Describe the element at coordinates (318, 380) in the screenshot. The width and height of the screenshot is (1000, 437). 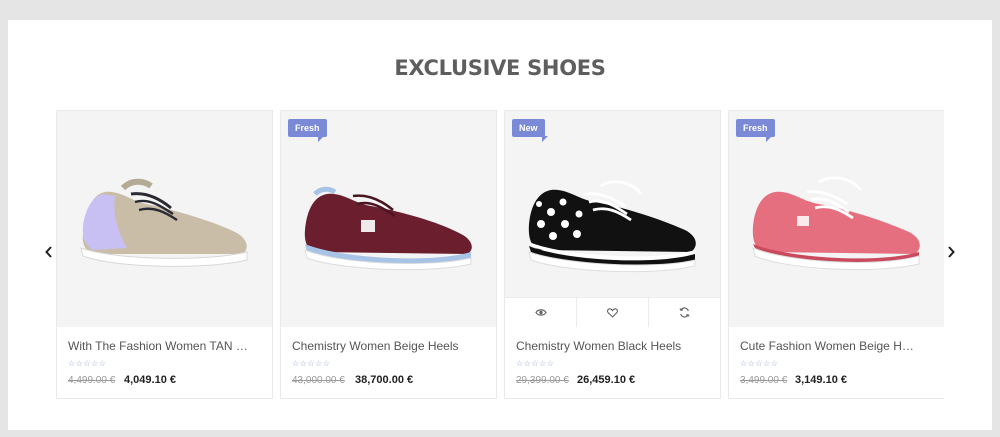
I see `old-price: 43,000.00 €` at that location.